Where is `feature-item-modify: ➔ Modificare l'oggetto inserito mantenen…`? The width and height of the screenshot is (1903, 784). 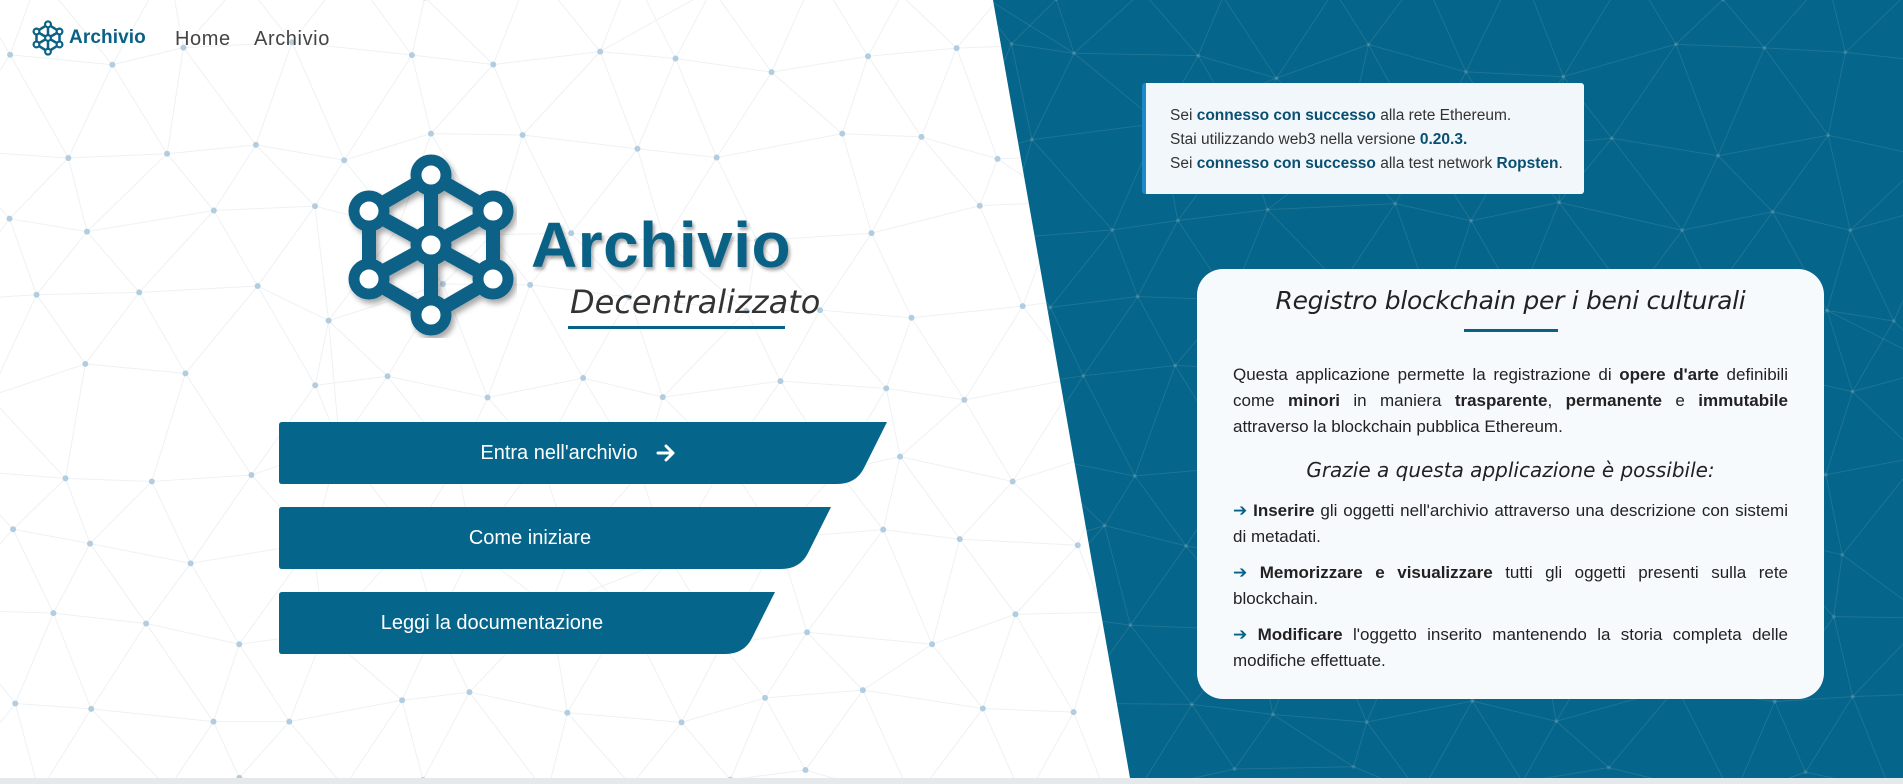 feature-item-modify: ➔ Modificare l'oggetto inserito mantenen… is located at coordinates (1511, 647).